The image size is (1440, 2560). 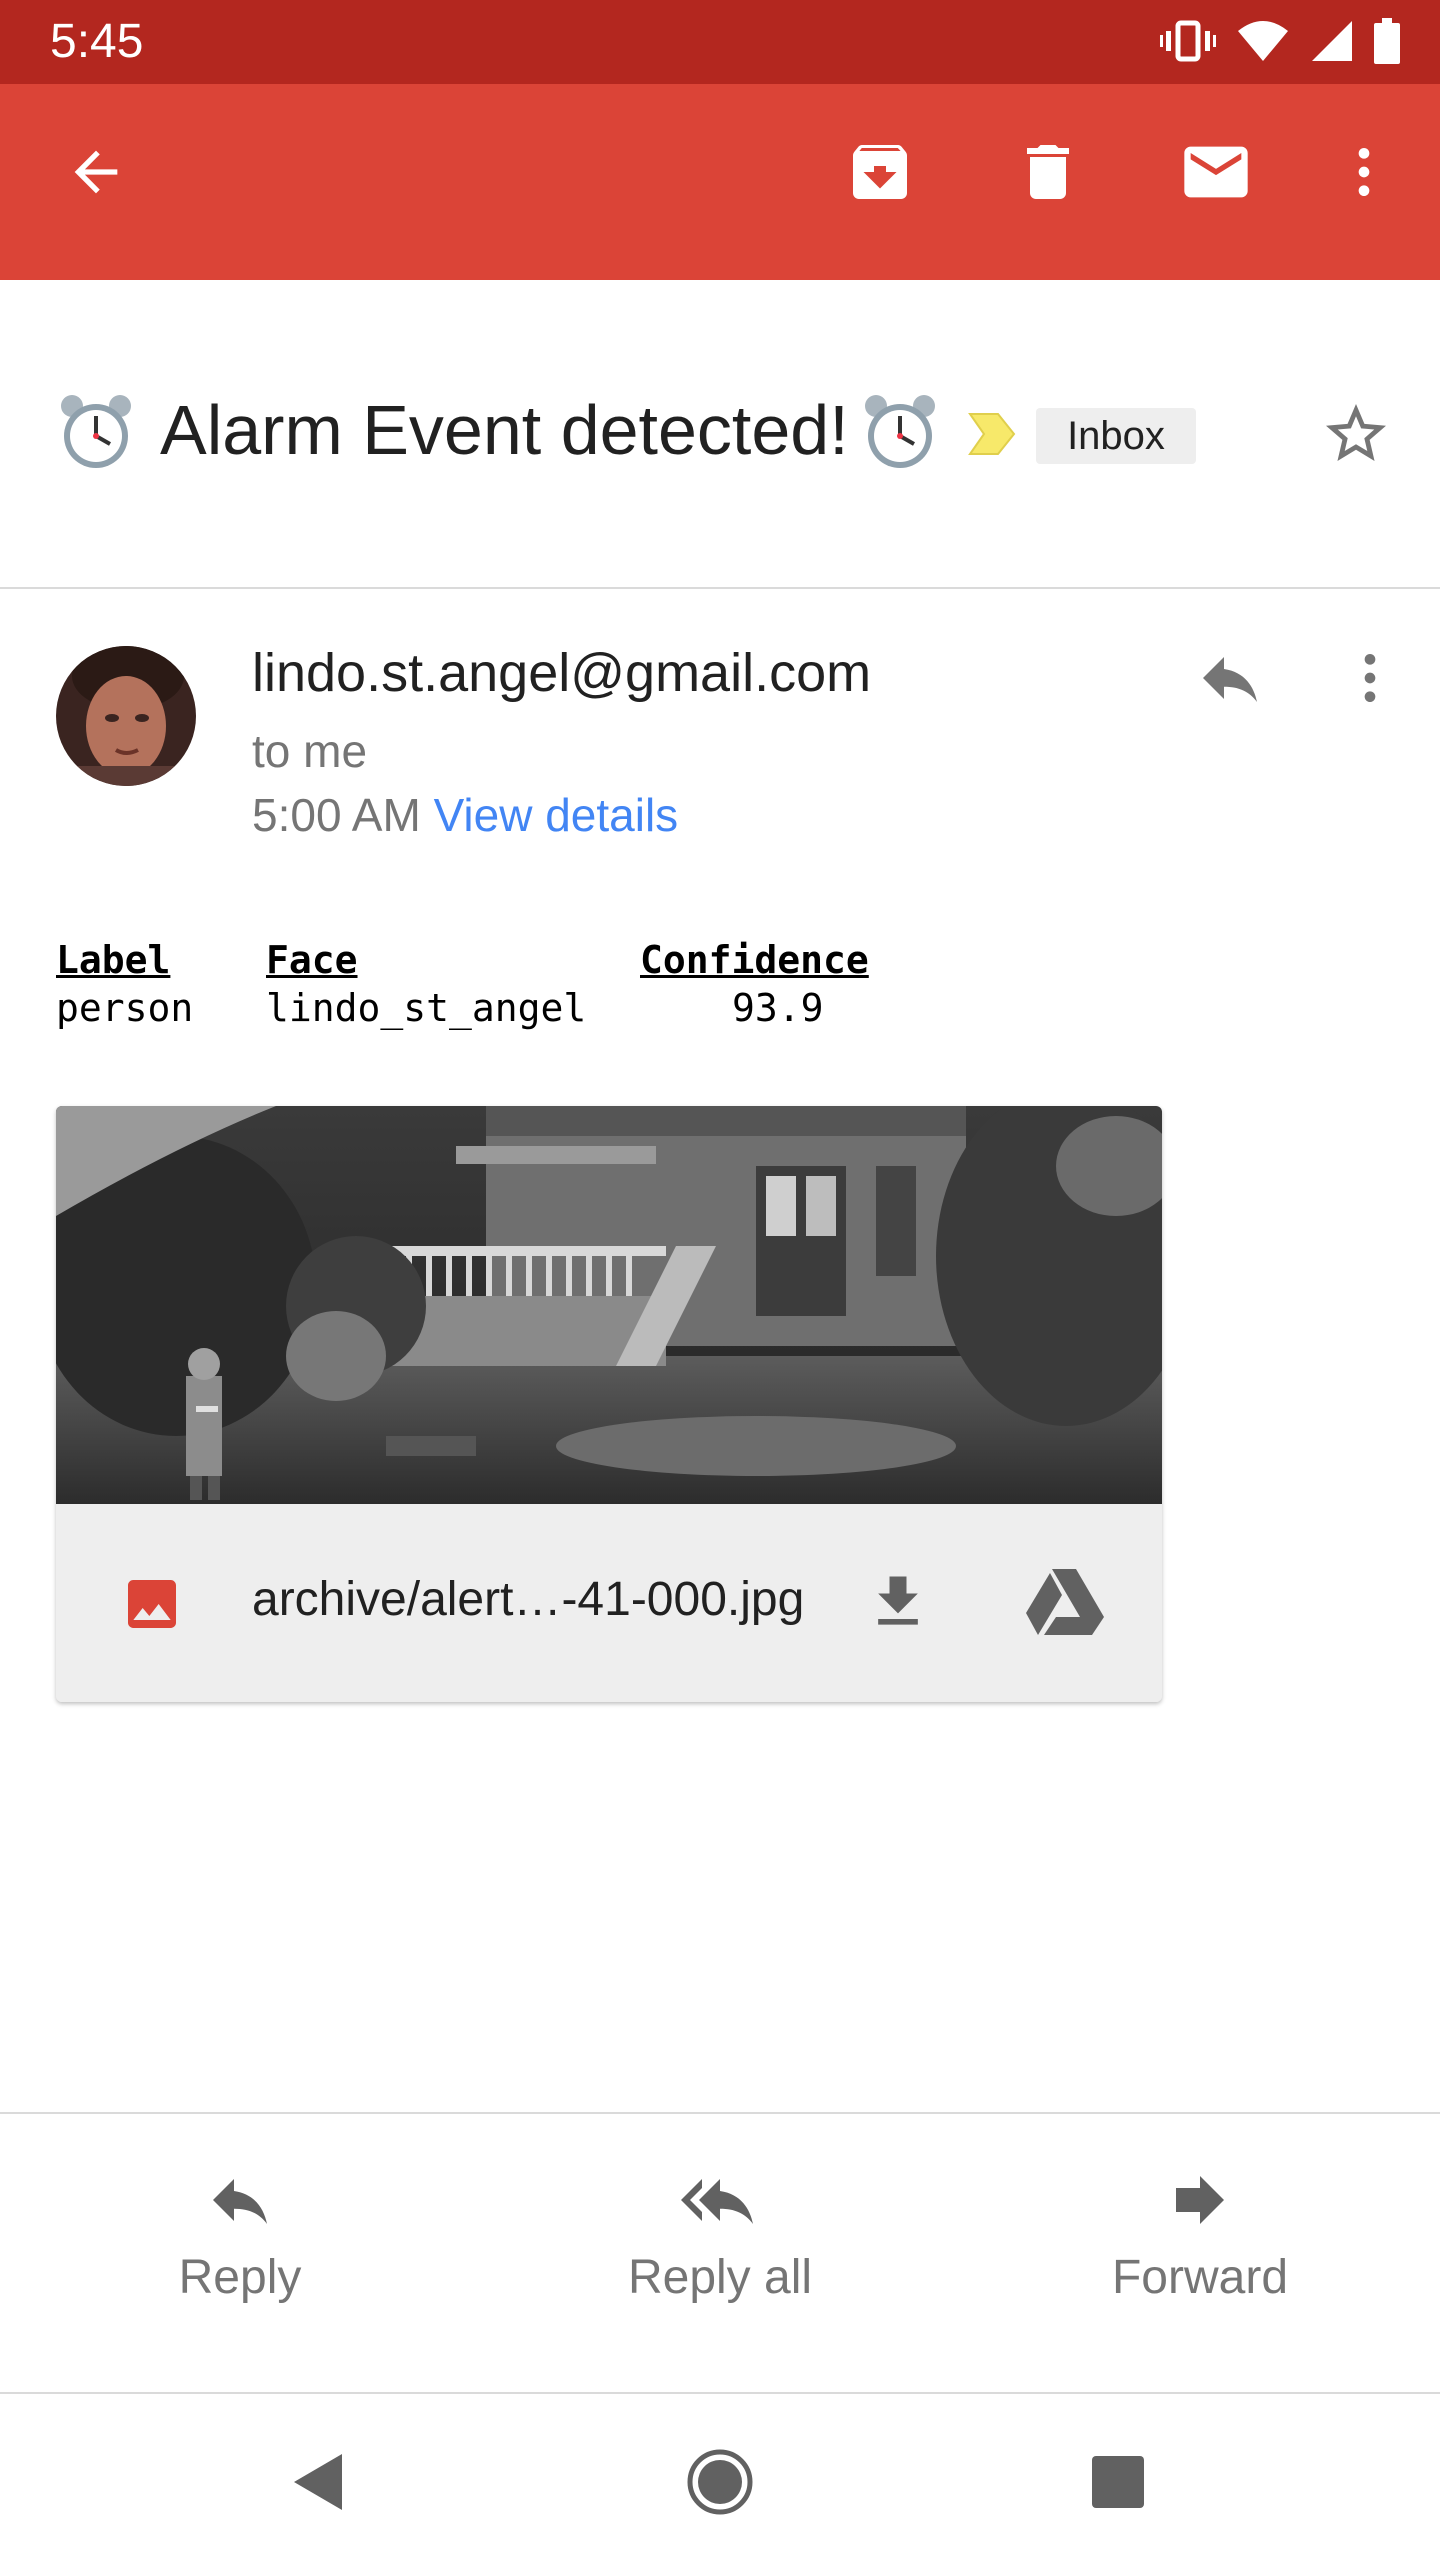 I want to click on sender-address: lindo.st.angel@gmail.com, so click(x=562, y=673).